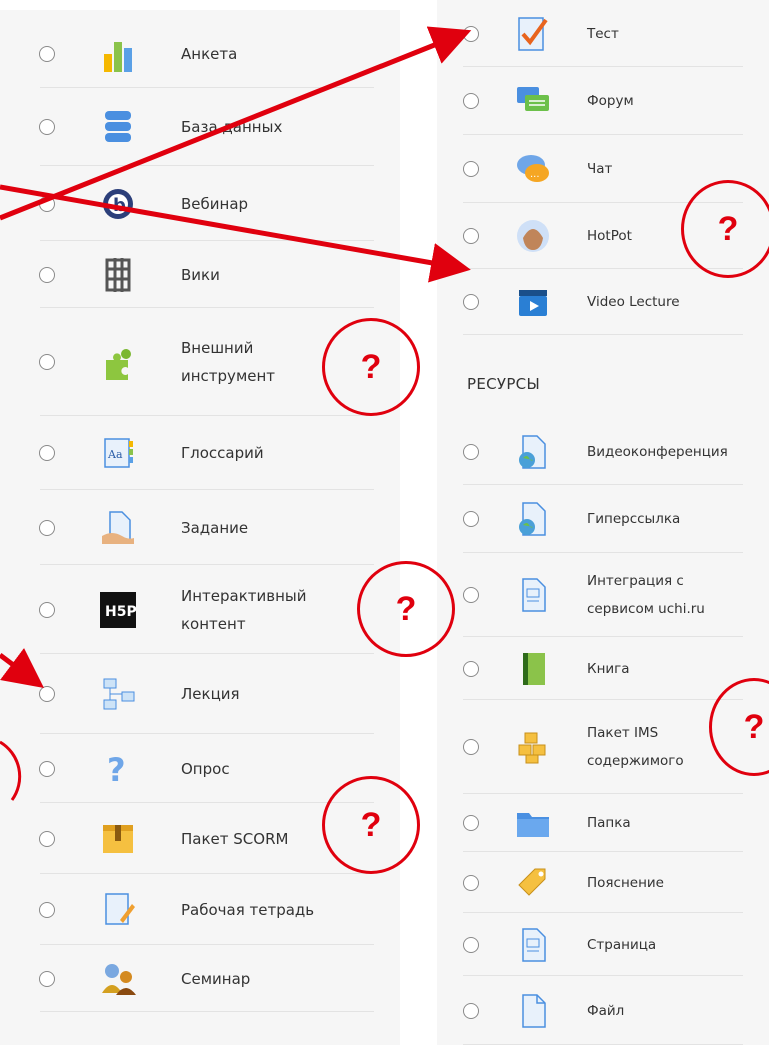 The height and width of the screenshot is (1045, 769). I want to click on activity-label-line2: контент, so click(213, 623).